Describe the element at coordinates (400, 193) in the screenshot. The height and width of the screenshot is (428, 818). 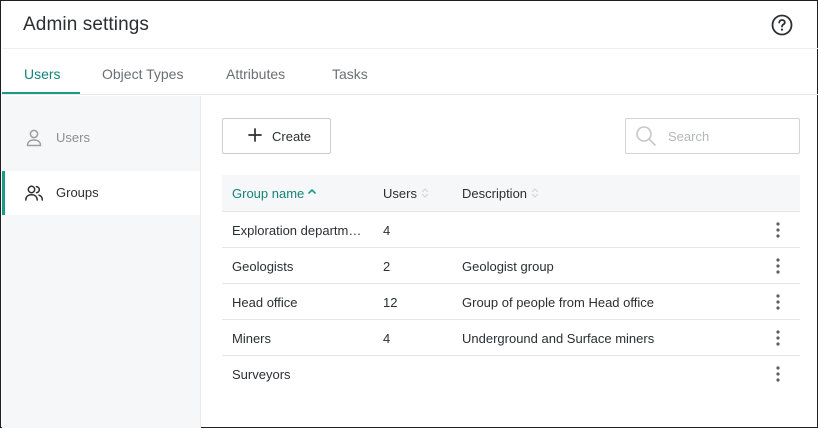
I see `column-header-label: Users` at that location.